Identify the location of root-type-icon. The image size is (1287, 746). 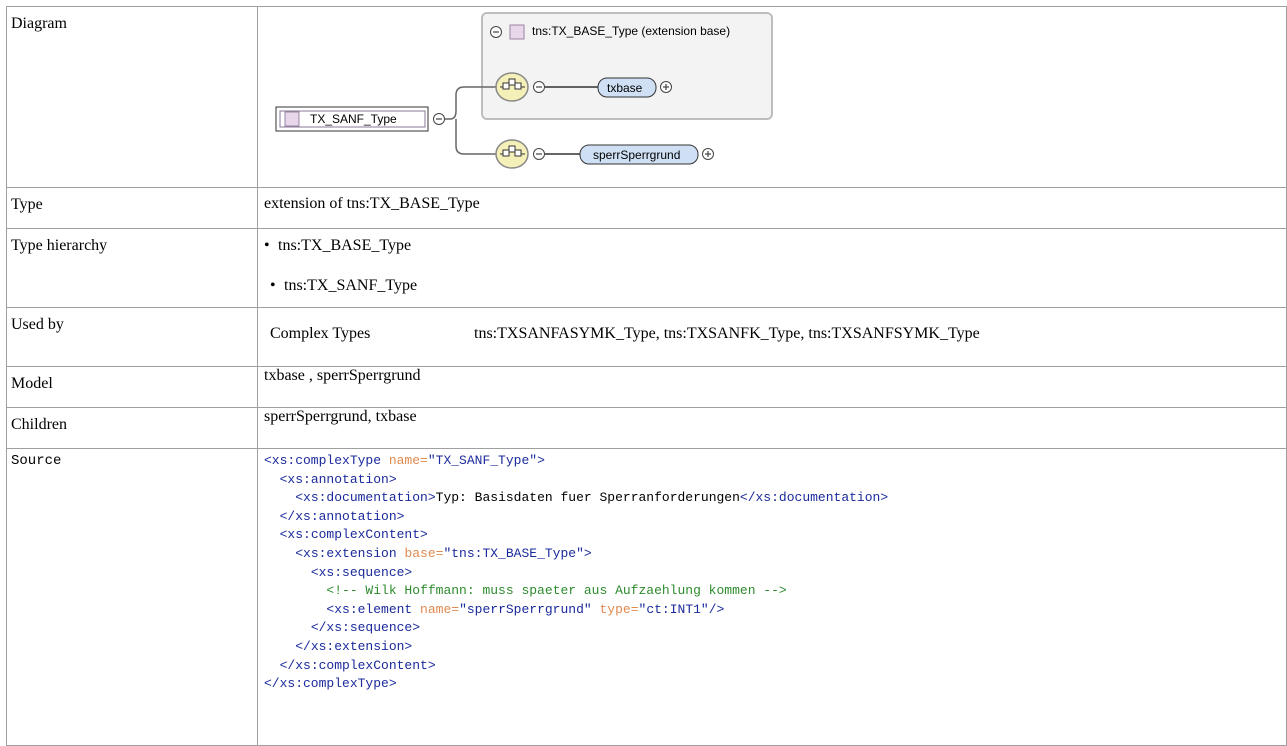
(292, 119).